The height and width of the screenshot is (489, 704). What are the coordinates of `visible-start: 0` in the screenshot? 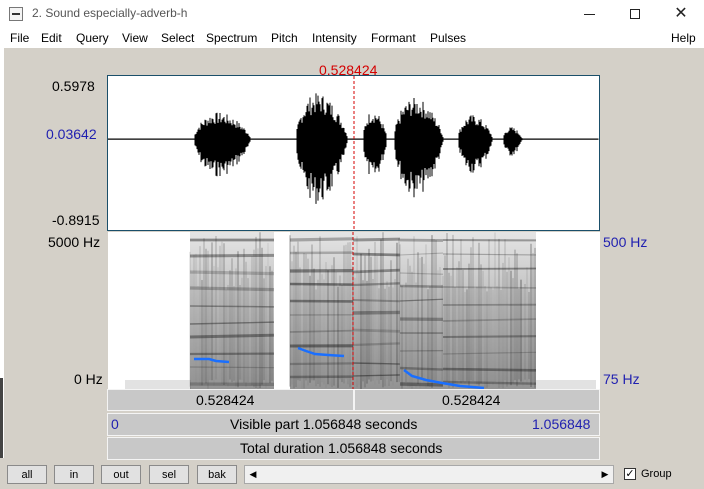 It's located at (115, 424).